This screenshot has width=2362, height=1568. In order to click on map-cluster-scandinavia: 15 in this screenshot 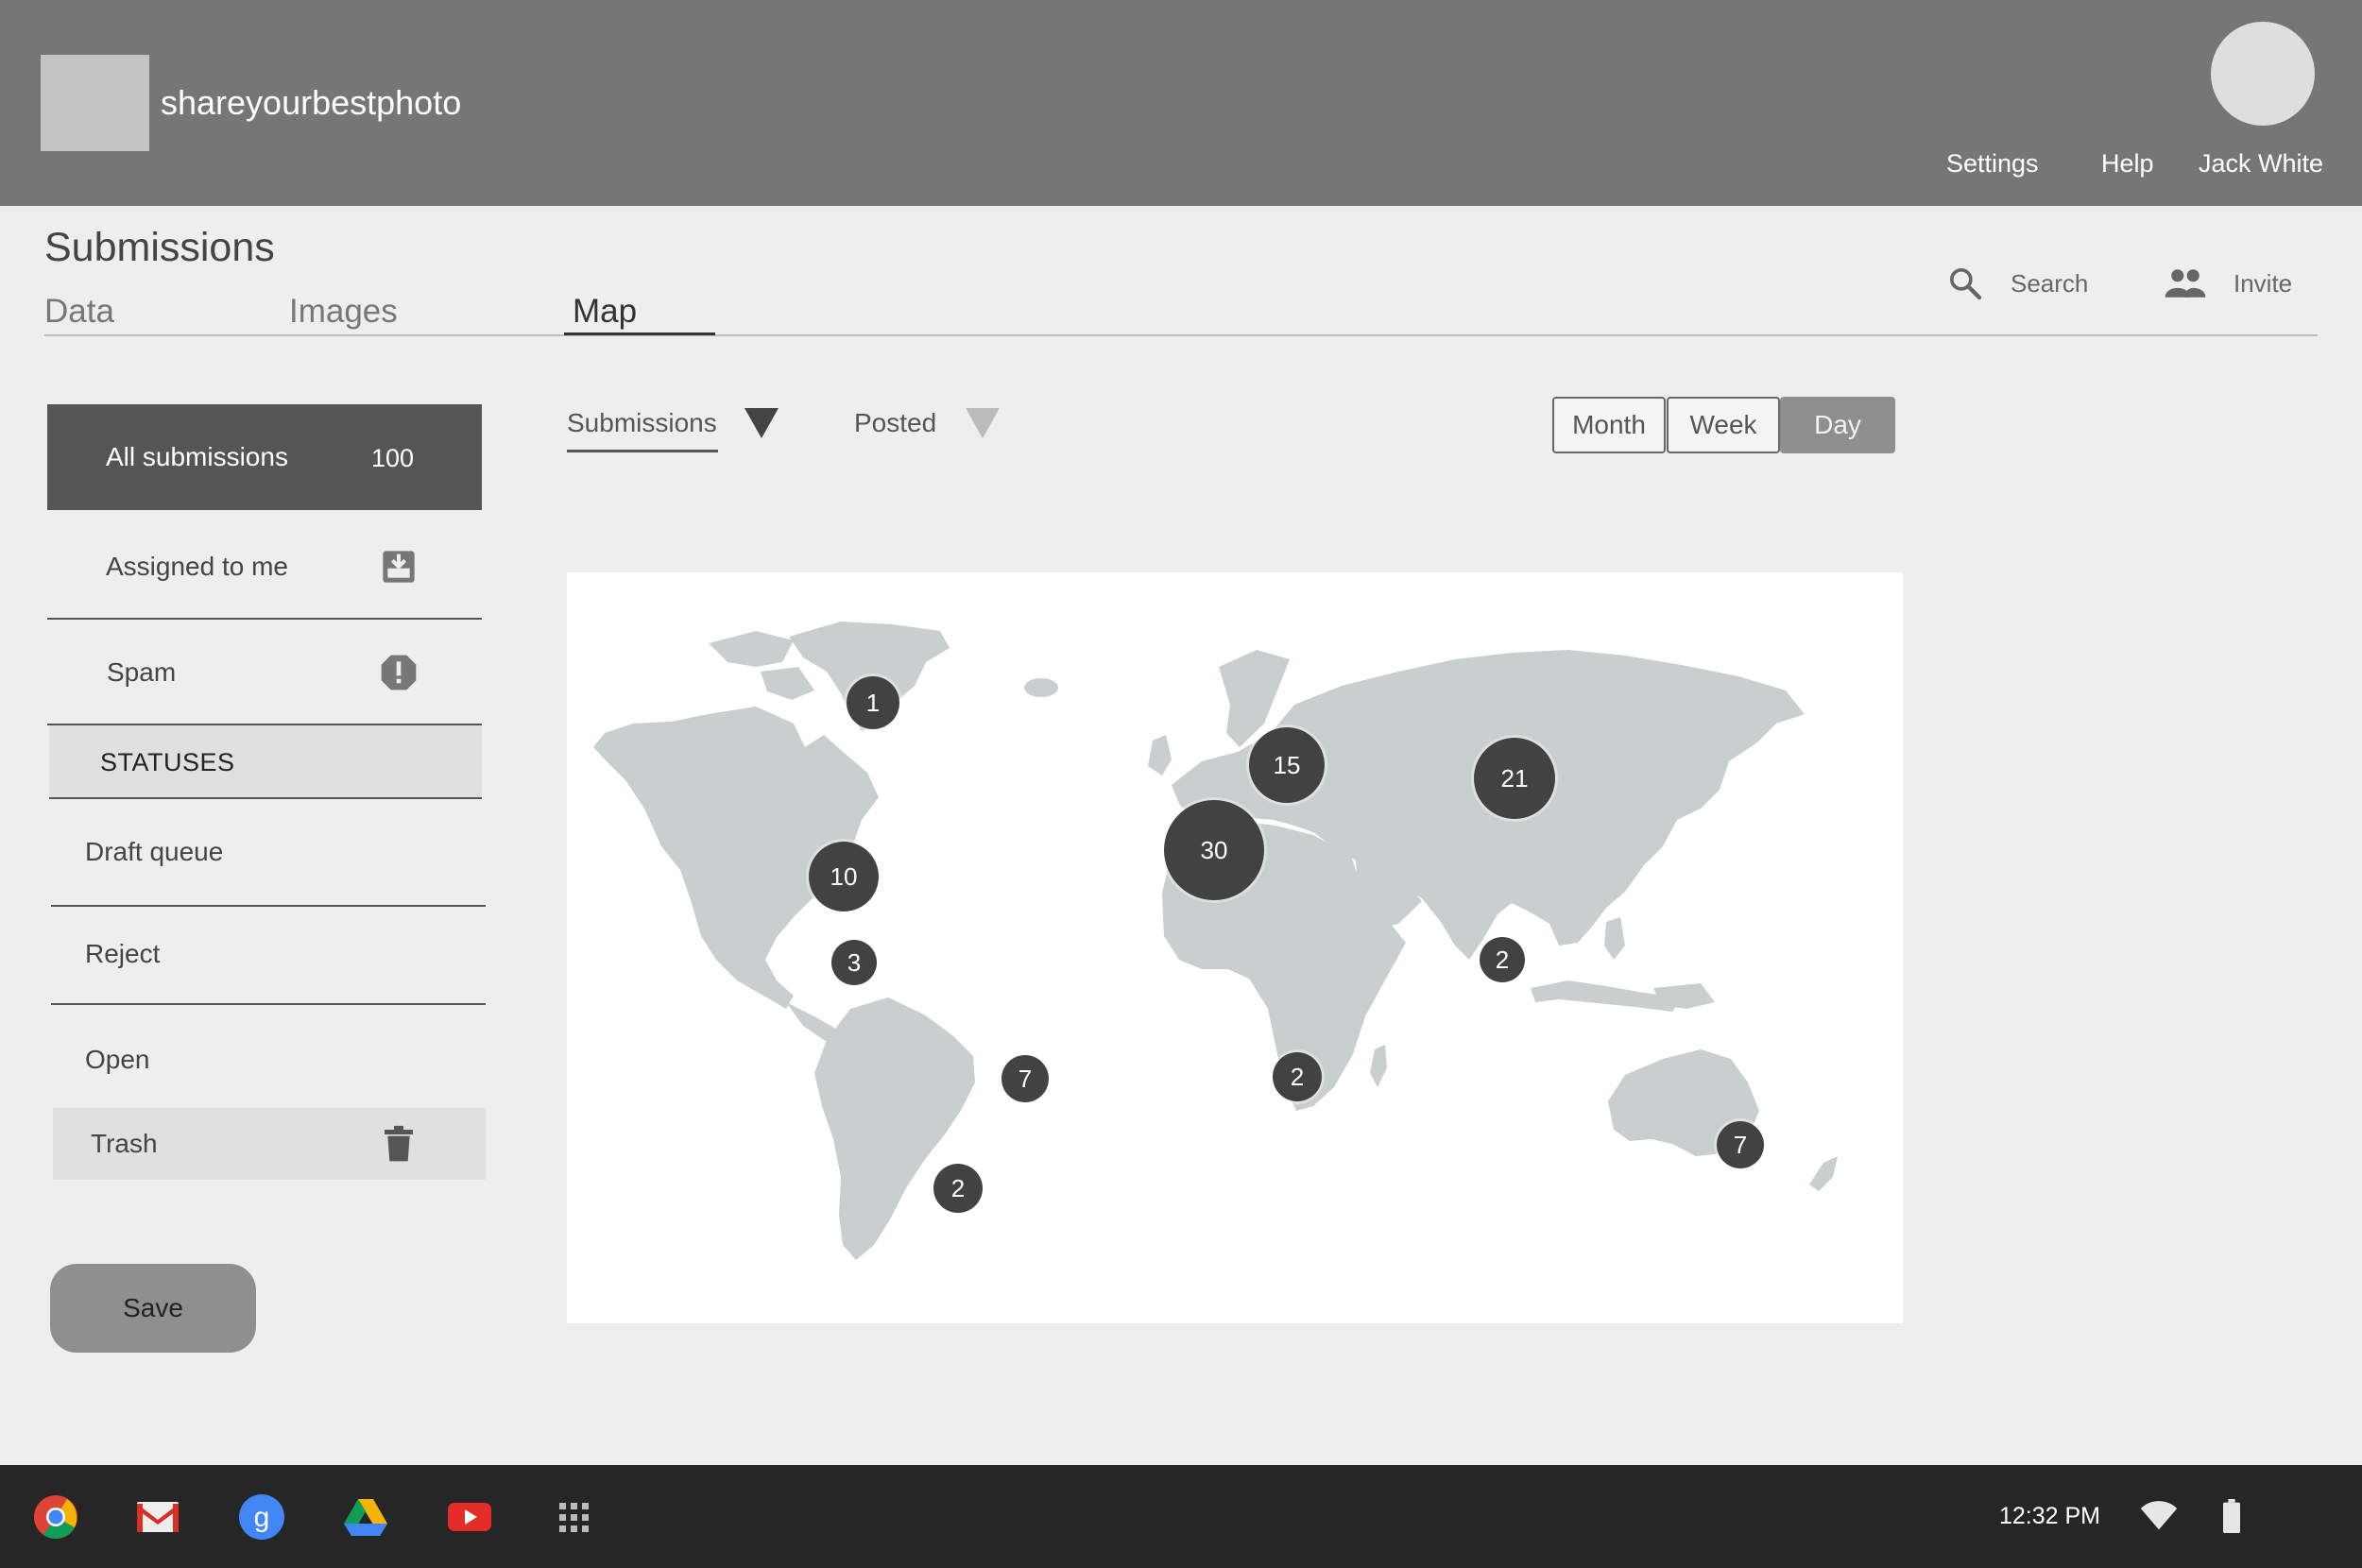, I will do `click(1287, 765)`.